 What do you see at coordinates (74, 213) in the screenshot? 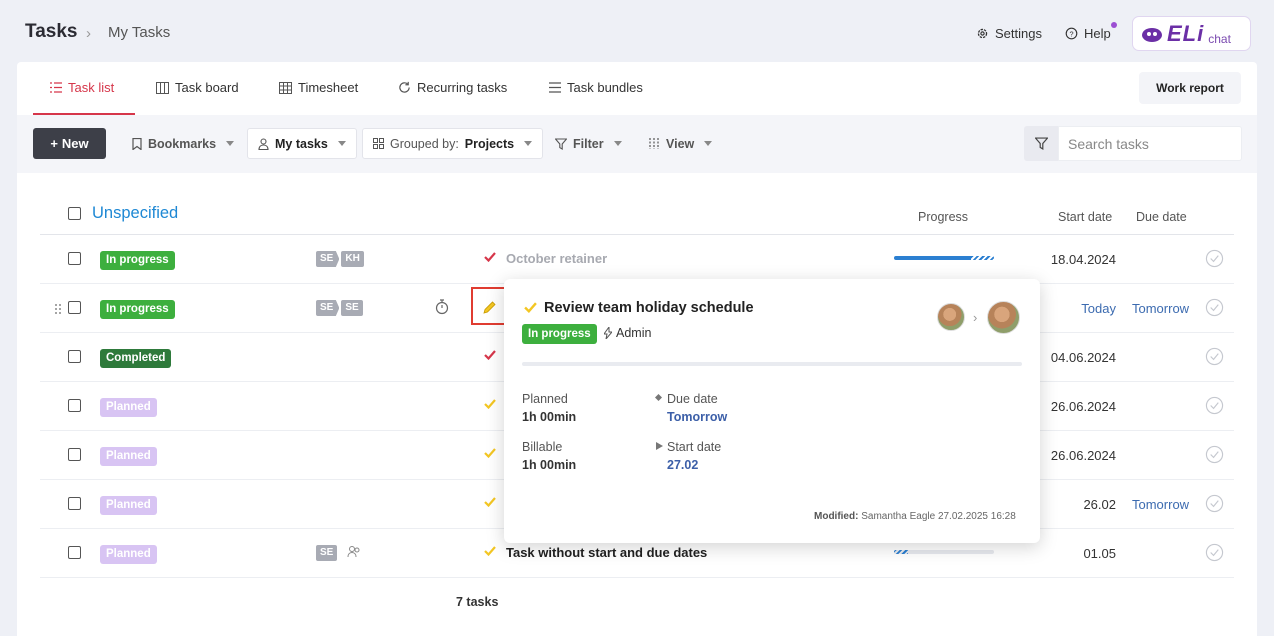
I see `select-all-checkbox` at bounding box center [74, 213].